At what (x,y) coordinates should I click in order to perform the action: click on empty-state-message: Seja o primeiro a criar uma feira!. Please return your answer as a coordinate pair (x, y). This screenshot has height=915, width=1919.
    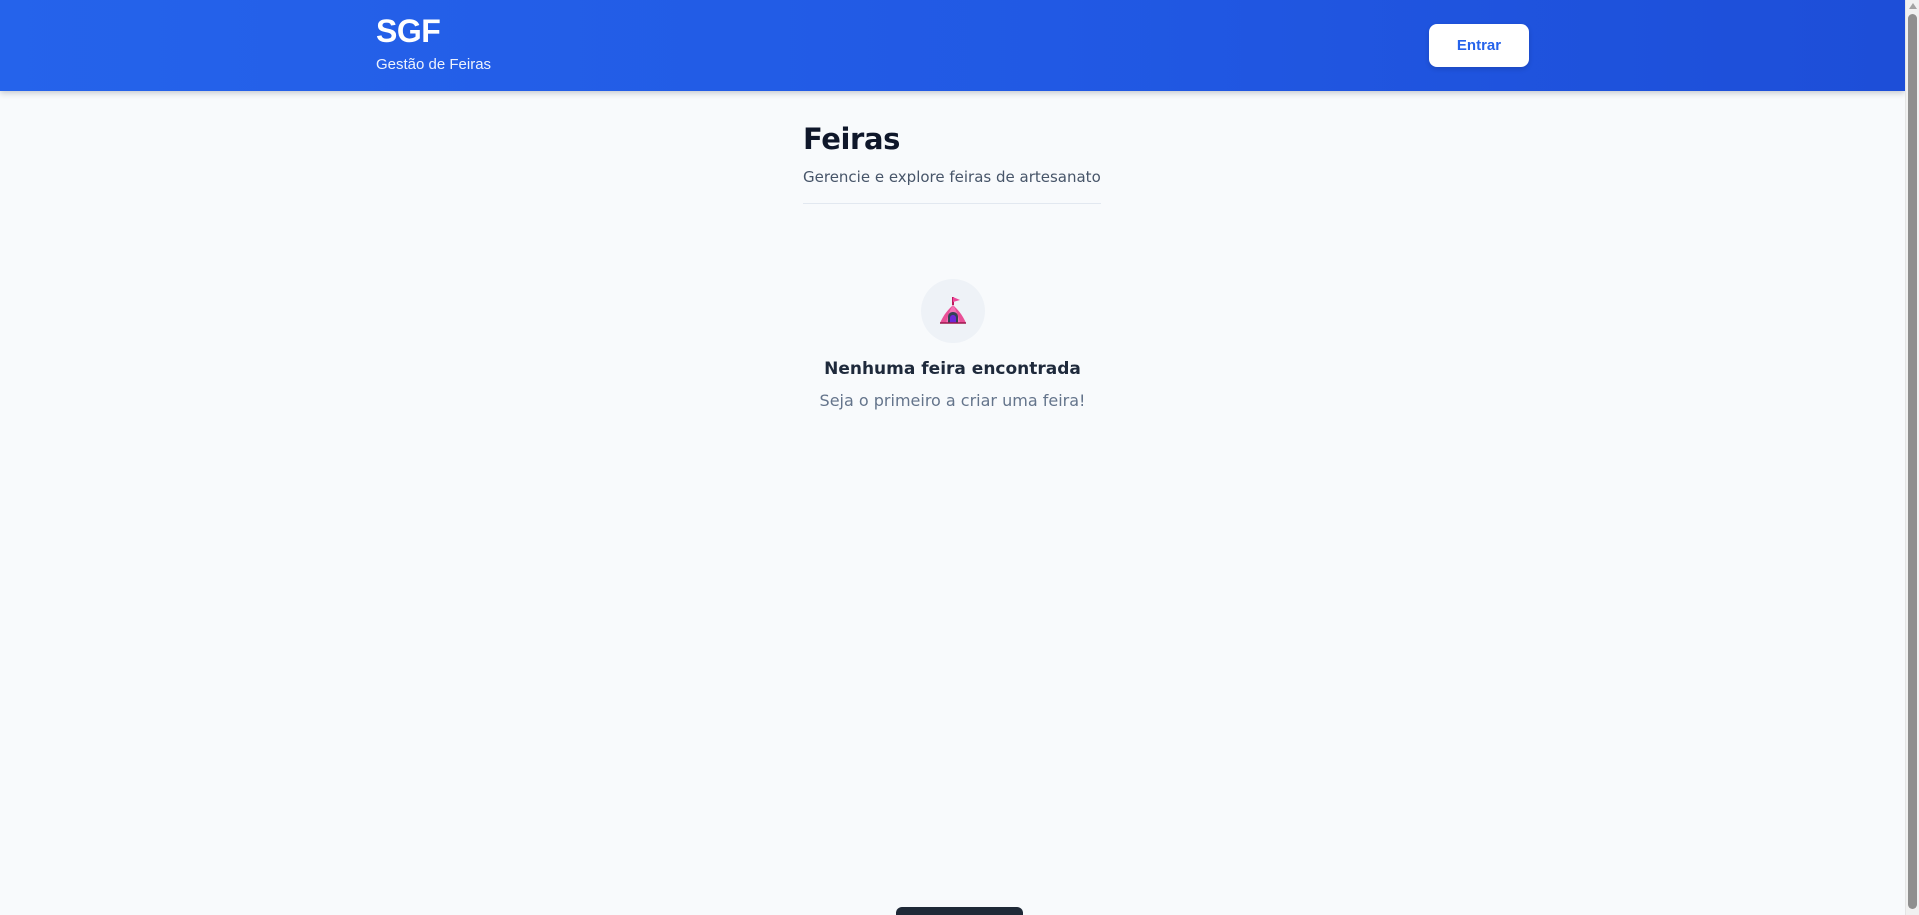
    Looking at the image, I should click on (952, 400).